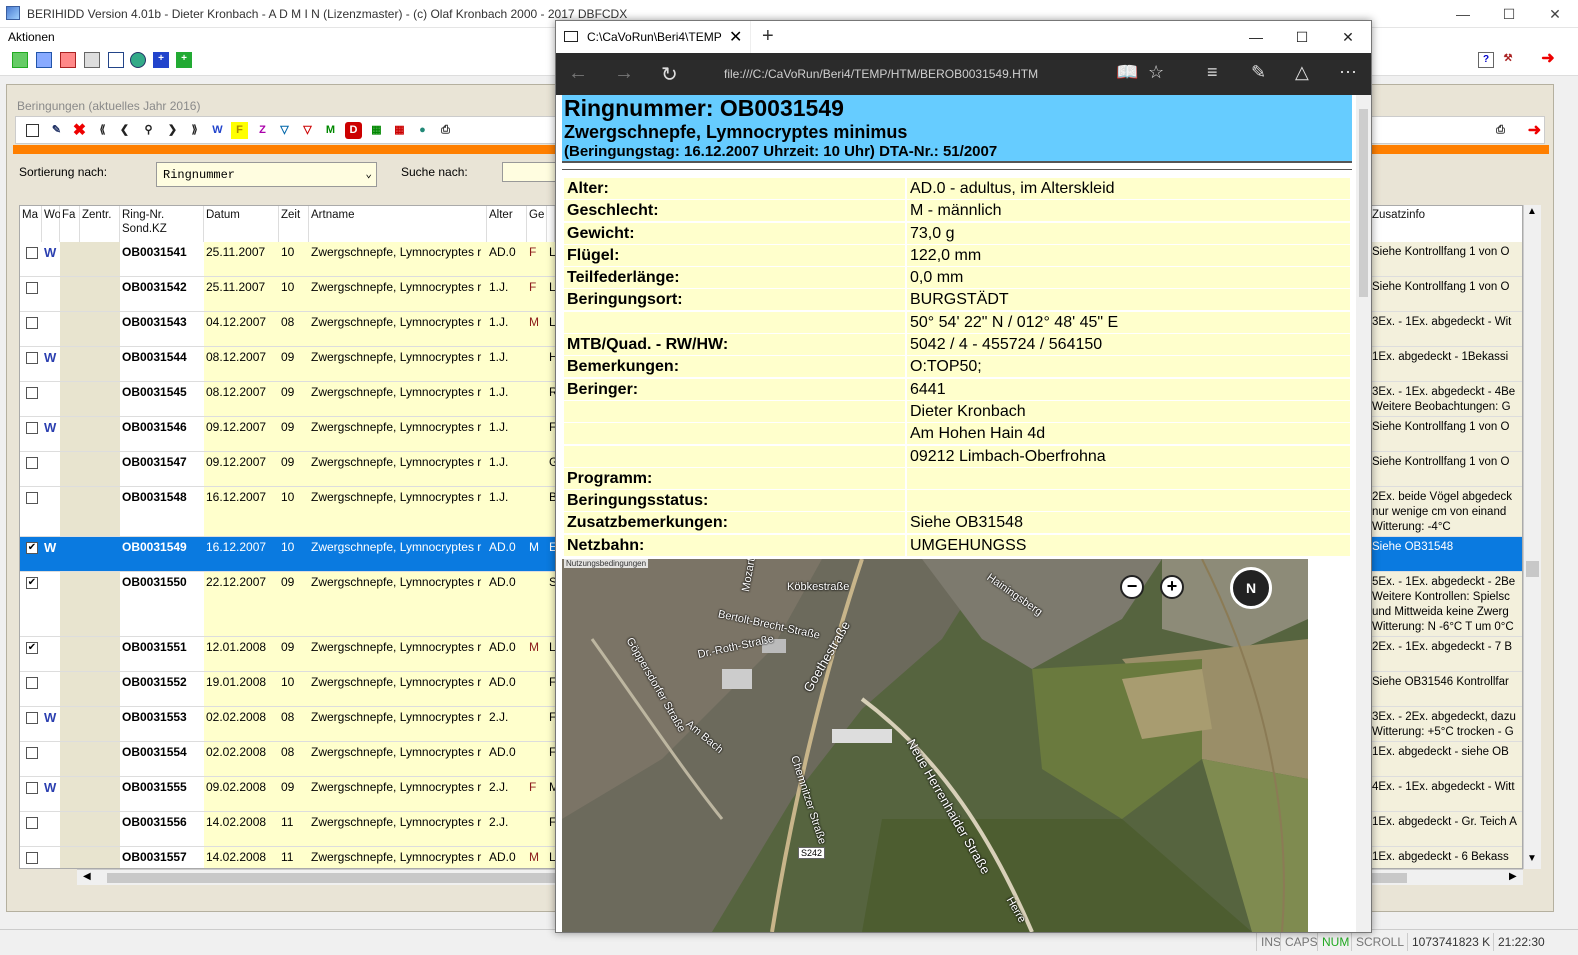 The height and width of the screenshot is (955, 1578). I want to click on columns-icon: ▦, so click(376, 130).